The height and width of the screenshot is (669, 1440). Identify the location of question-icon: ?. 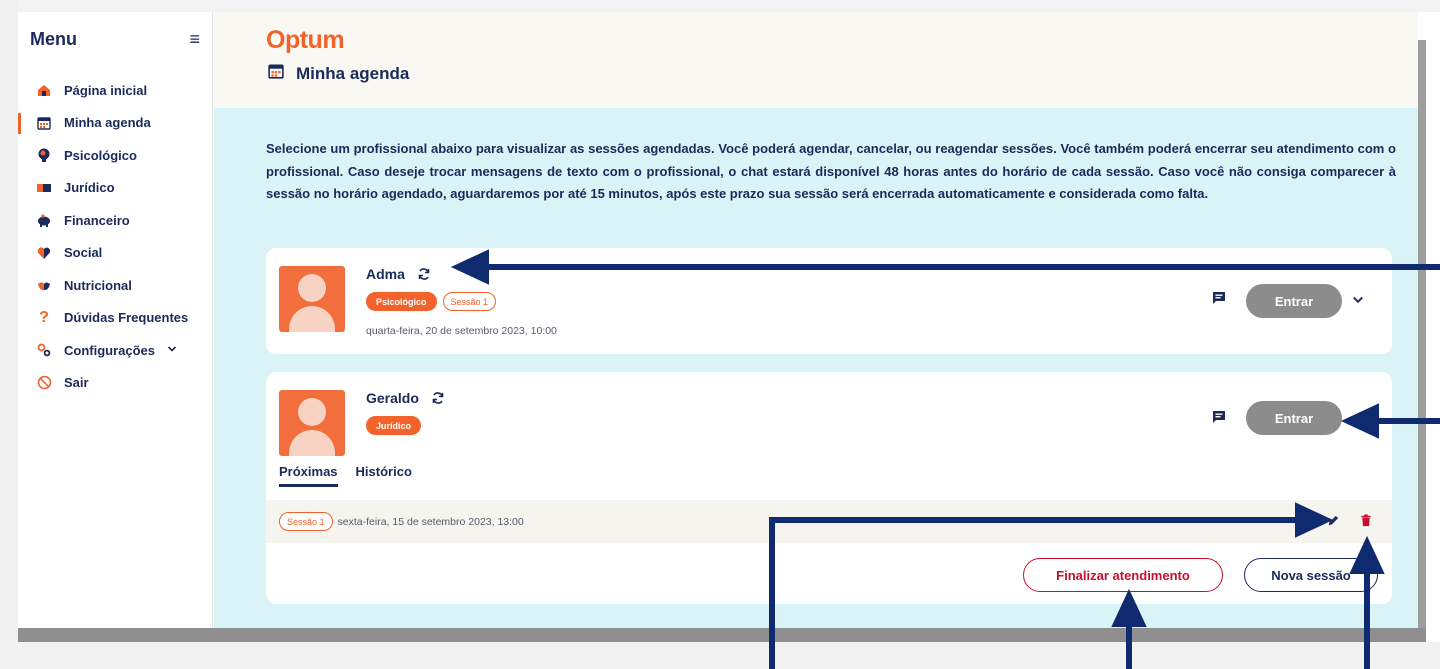
(44, 317).